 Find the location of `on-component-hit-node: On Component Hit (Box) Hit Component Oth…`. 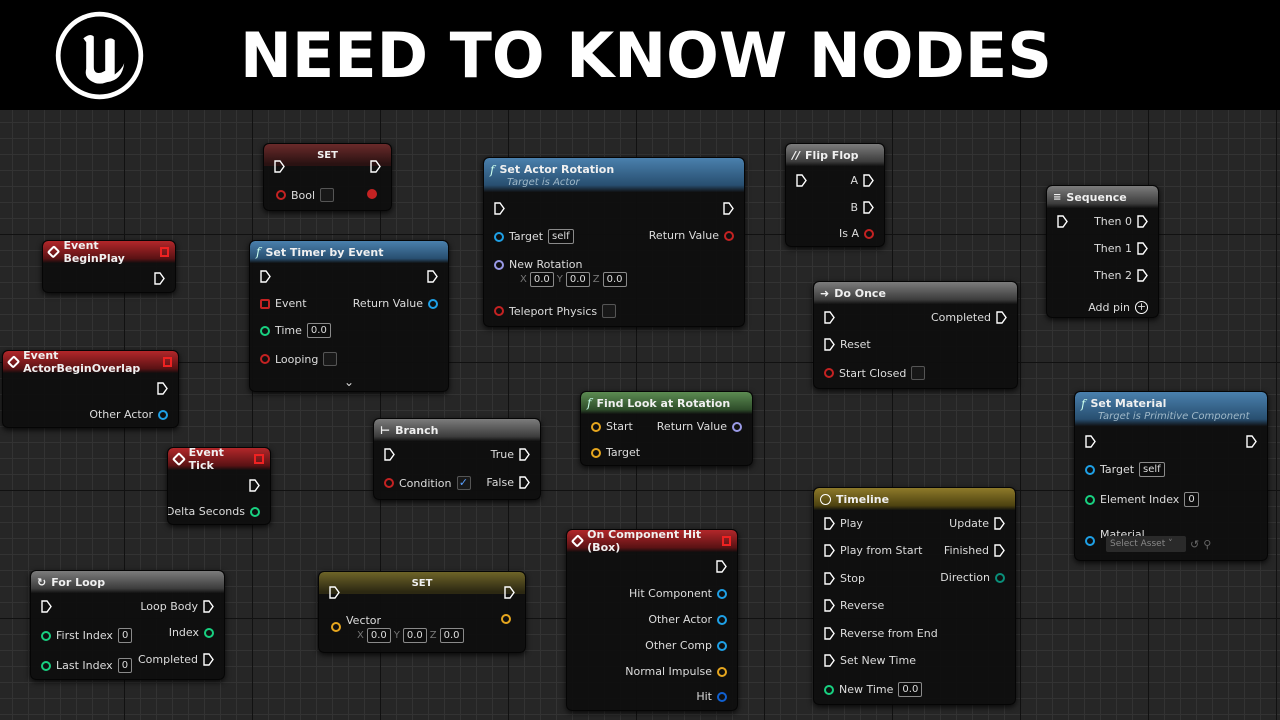

on-component-hit-node: On Component Hit (Box) Hit Component Oth… is located at coordinates (652, 620).